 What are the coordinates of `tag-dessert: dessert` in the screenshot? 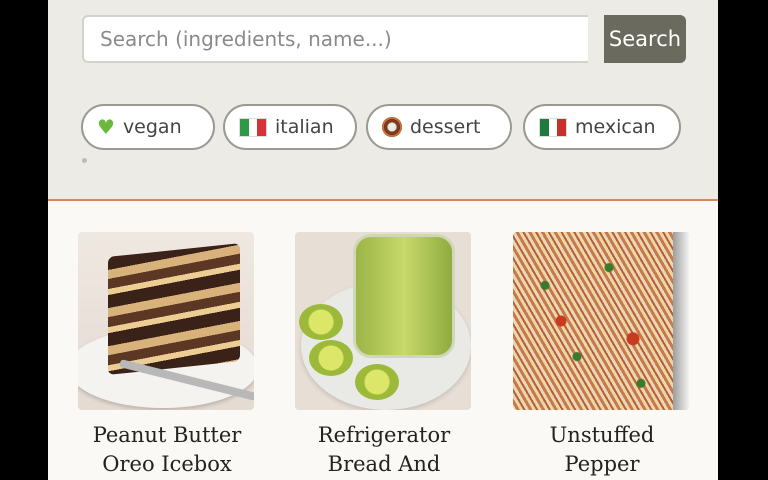 It's located at (439, 127).